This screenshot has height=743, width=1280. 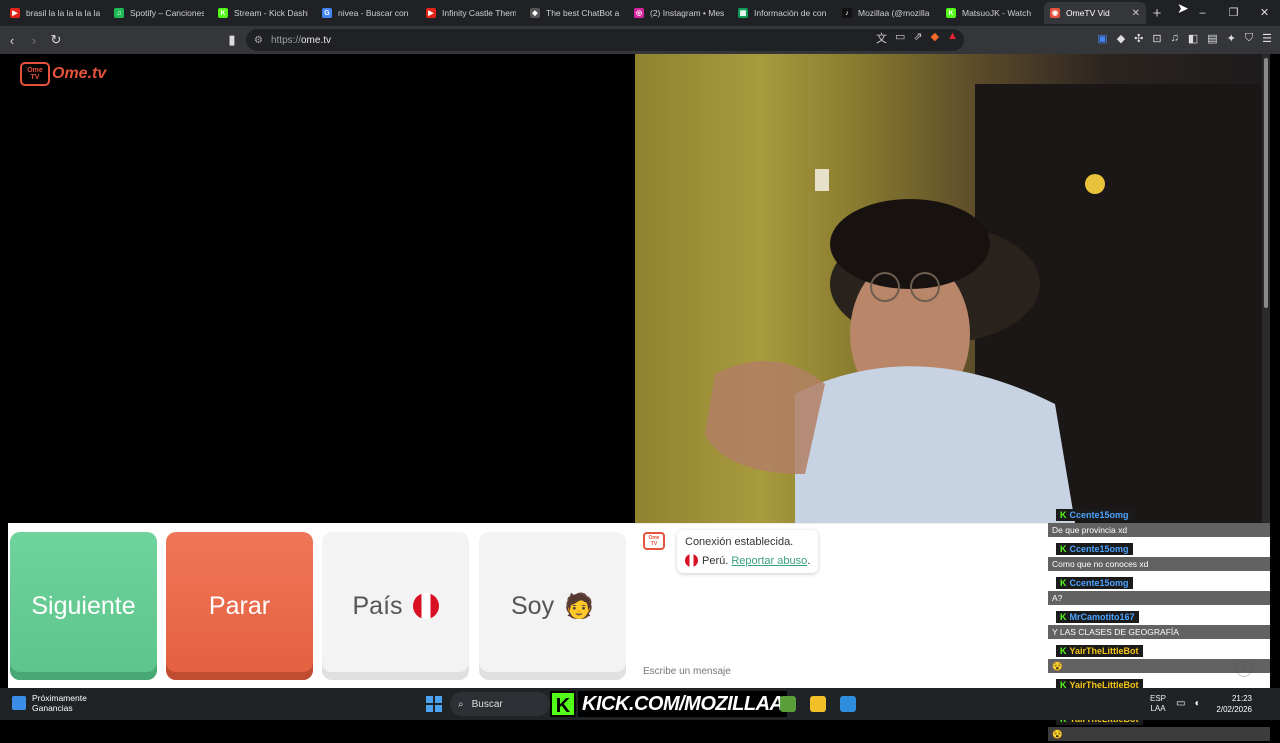 What do you see at coordinates (12, 40) in the screenshot?
I see `back-button: ‹` at bounding box center [12, 40].